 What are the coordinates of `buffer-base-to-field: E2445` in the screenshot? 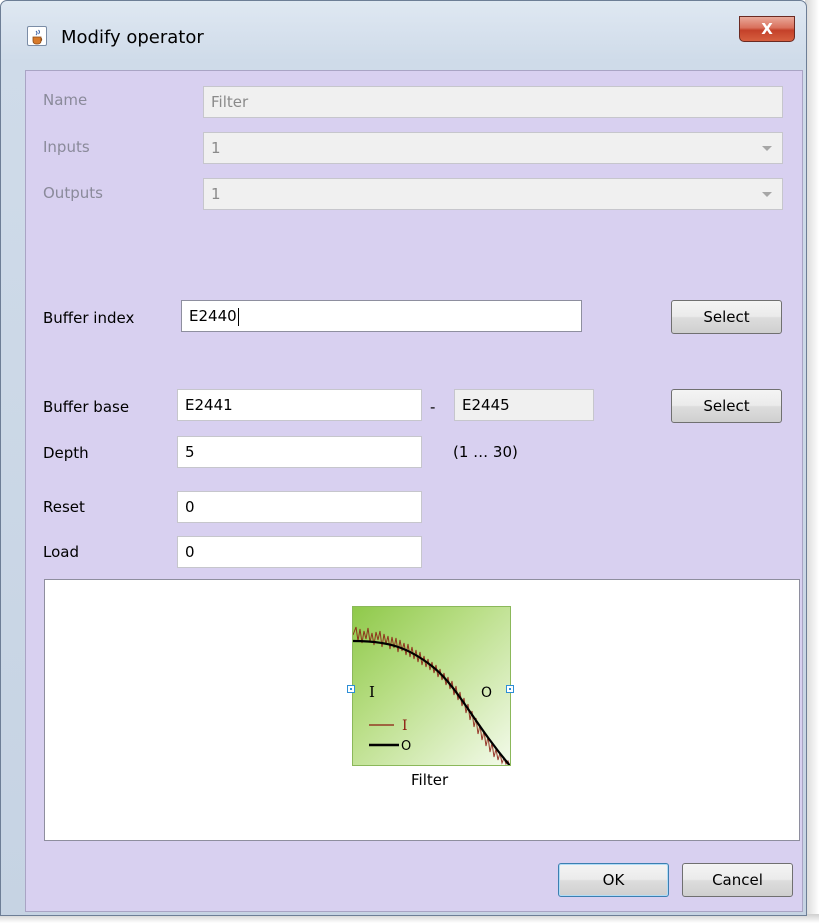 It's located at (524, 405).